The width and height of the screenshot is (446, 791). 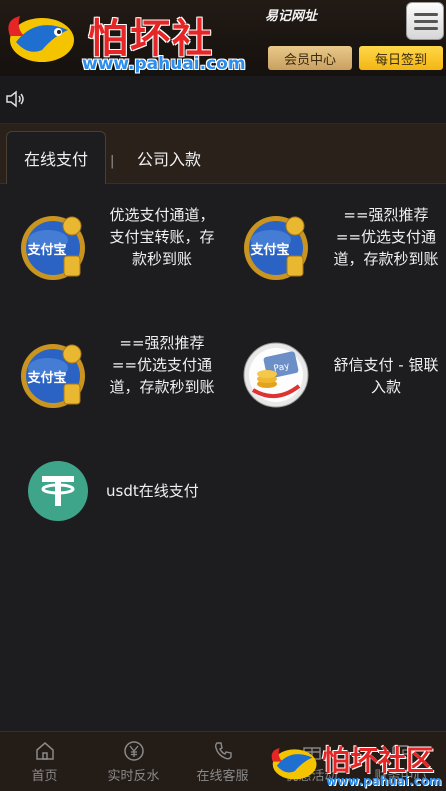 I want to click on payment-tabs: 在线支付 | 公司入款, so click(x=223, y=154).